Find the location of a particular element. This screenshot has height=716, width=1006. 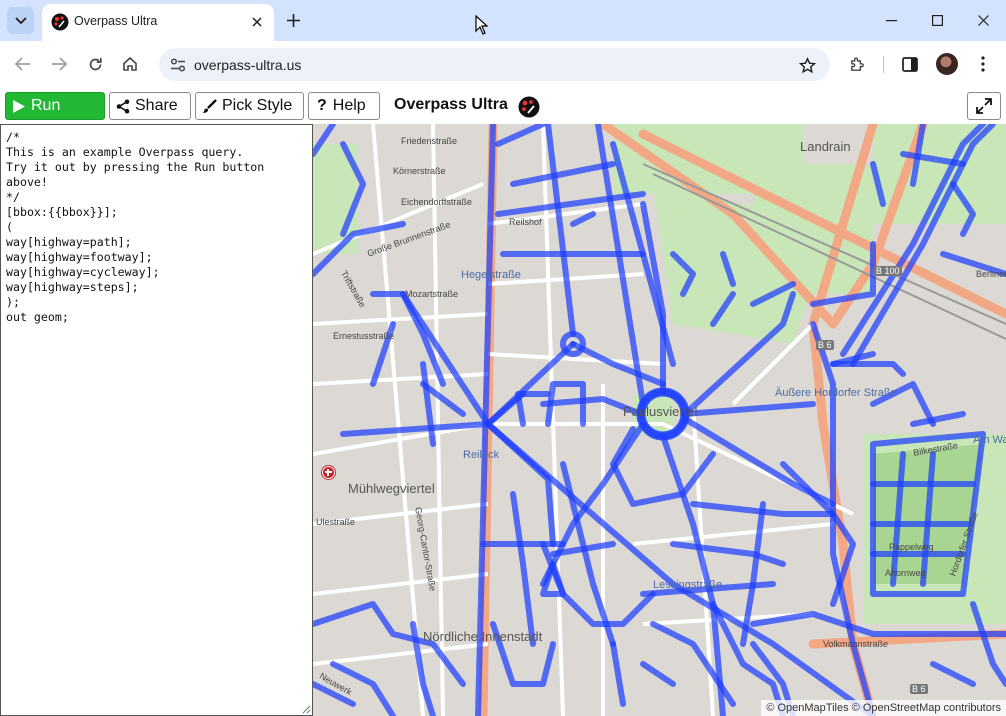

puzzle-icon is located at coordinates (857, 63).